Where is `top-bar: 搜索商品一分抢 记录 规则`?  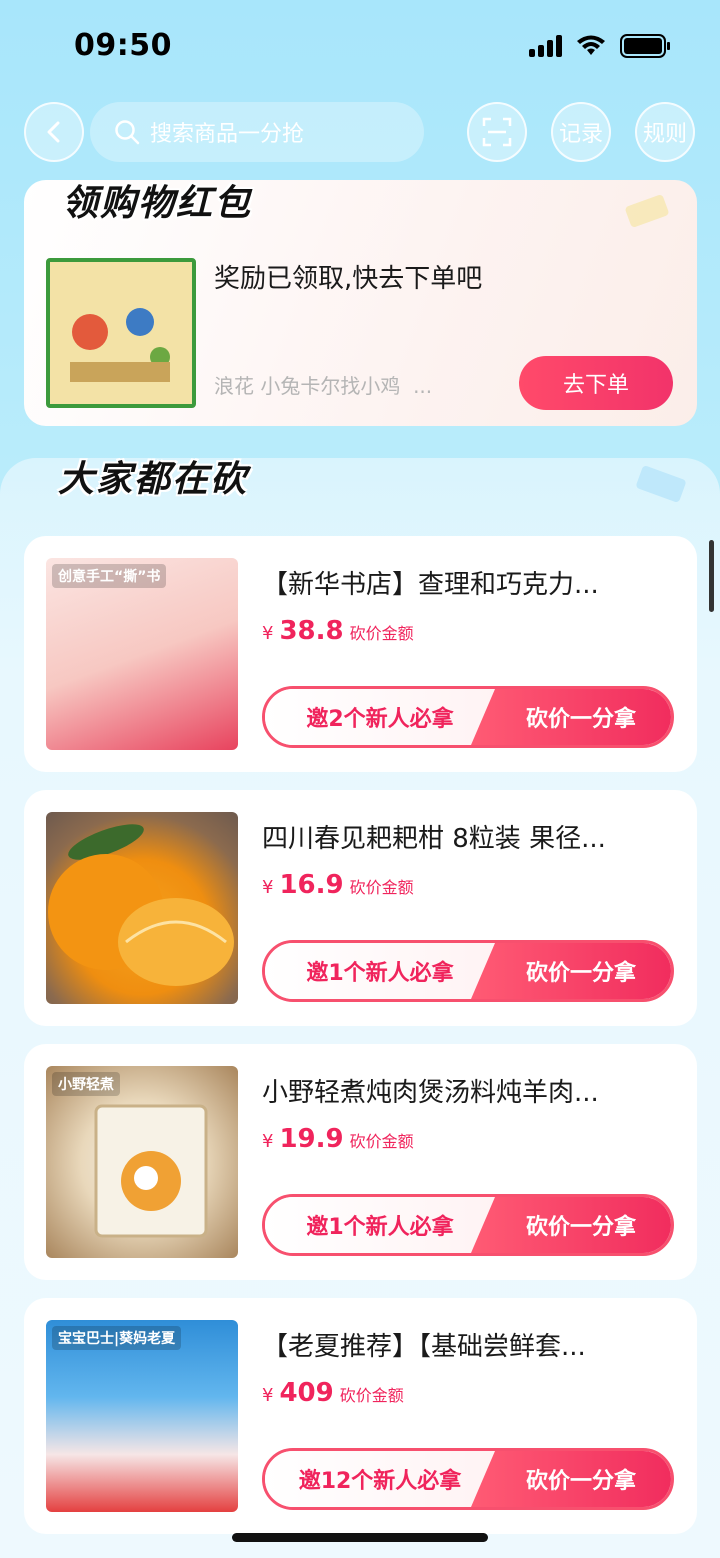 top-bar: 搜索商品一分抢 记录 规则 is located at coordinates (360, 133).